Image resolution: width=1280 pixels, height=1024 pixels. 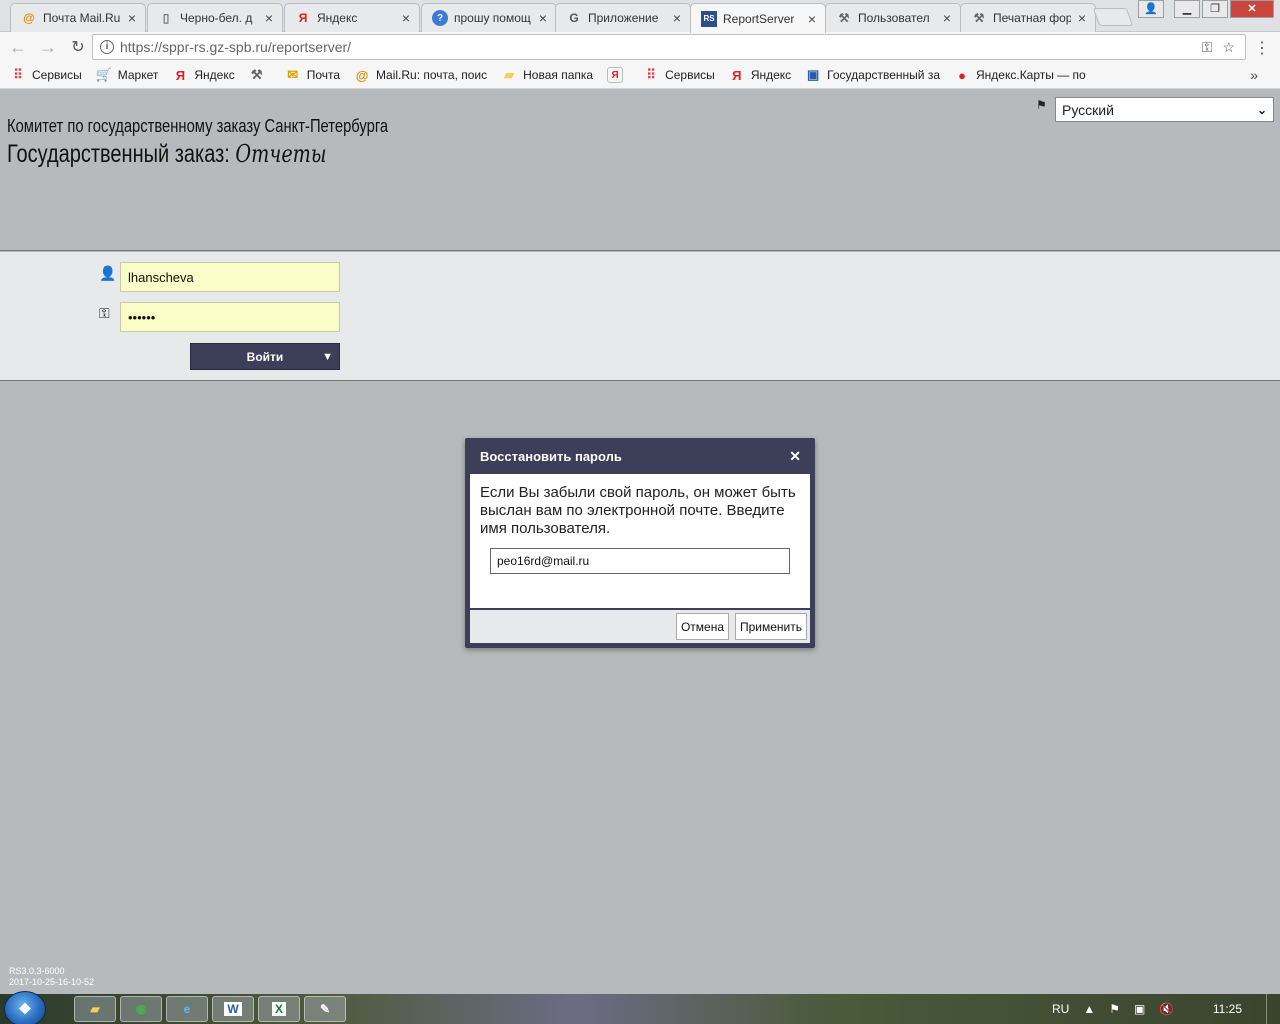 What do you see at coordinates (795, 456) in the screenshot?
I see `close-icon: ✕` at bounding box center [795, 456].